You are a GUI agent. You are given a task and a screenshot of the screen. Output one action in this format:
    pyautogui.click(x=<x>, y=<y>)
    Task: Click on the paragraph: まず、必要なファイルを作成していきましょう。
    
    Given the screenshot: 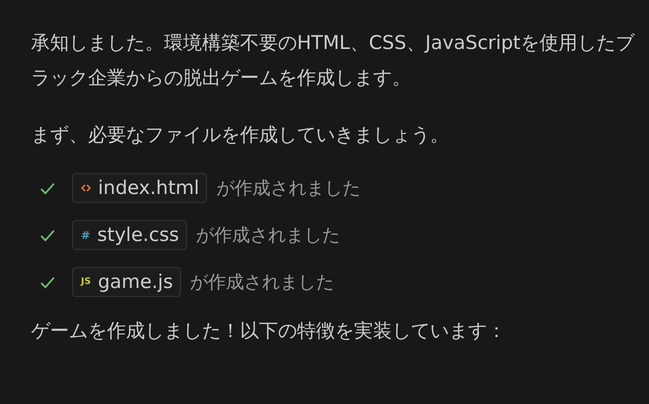 What is the action you would take?
    pyautogui.click(x=240, y=135)
    